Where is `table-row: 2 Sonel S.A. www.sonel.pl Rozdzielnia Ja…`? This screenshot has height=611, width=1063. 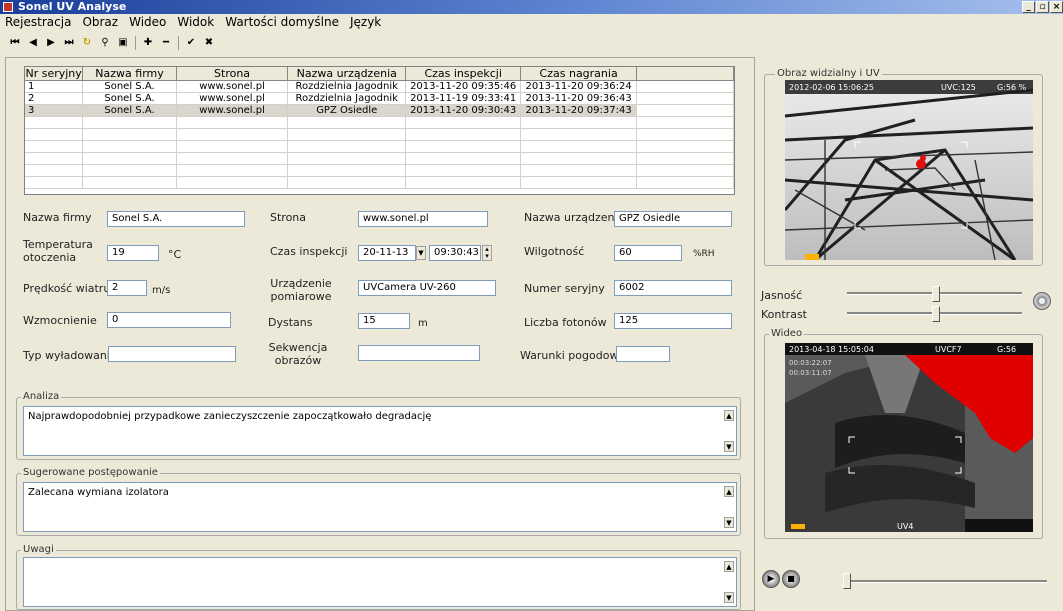
table-row: 2 Sonel S.A. www.sonel.pl Rozdzielnia Ja… is located at coordinates (379, 98).